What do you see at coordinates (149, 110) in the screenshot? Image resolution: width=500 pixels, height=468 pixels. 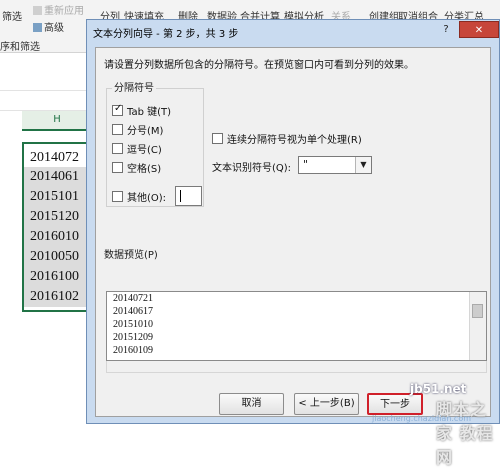 I see `tab-checkbox-label: Tab 键(T)` at bounding box center [149, 110].